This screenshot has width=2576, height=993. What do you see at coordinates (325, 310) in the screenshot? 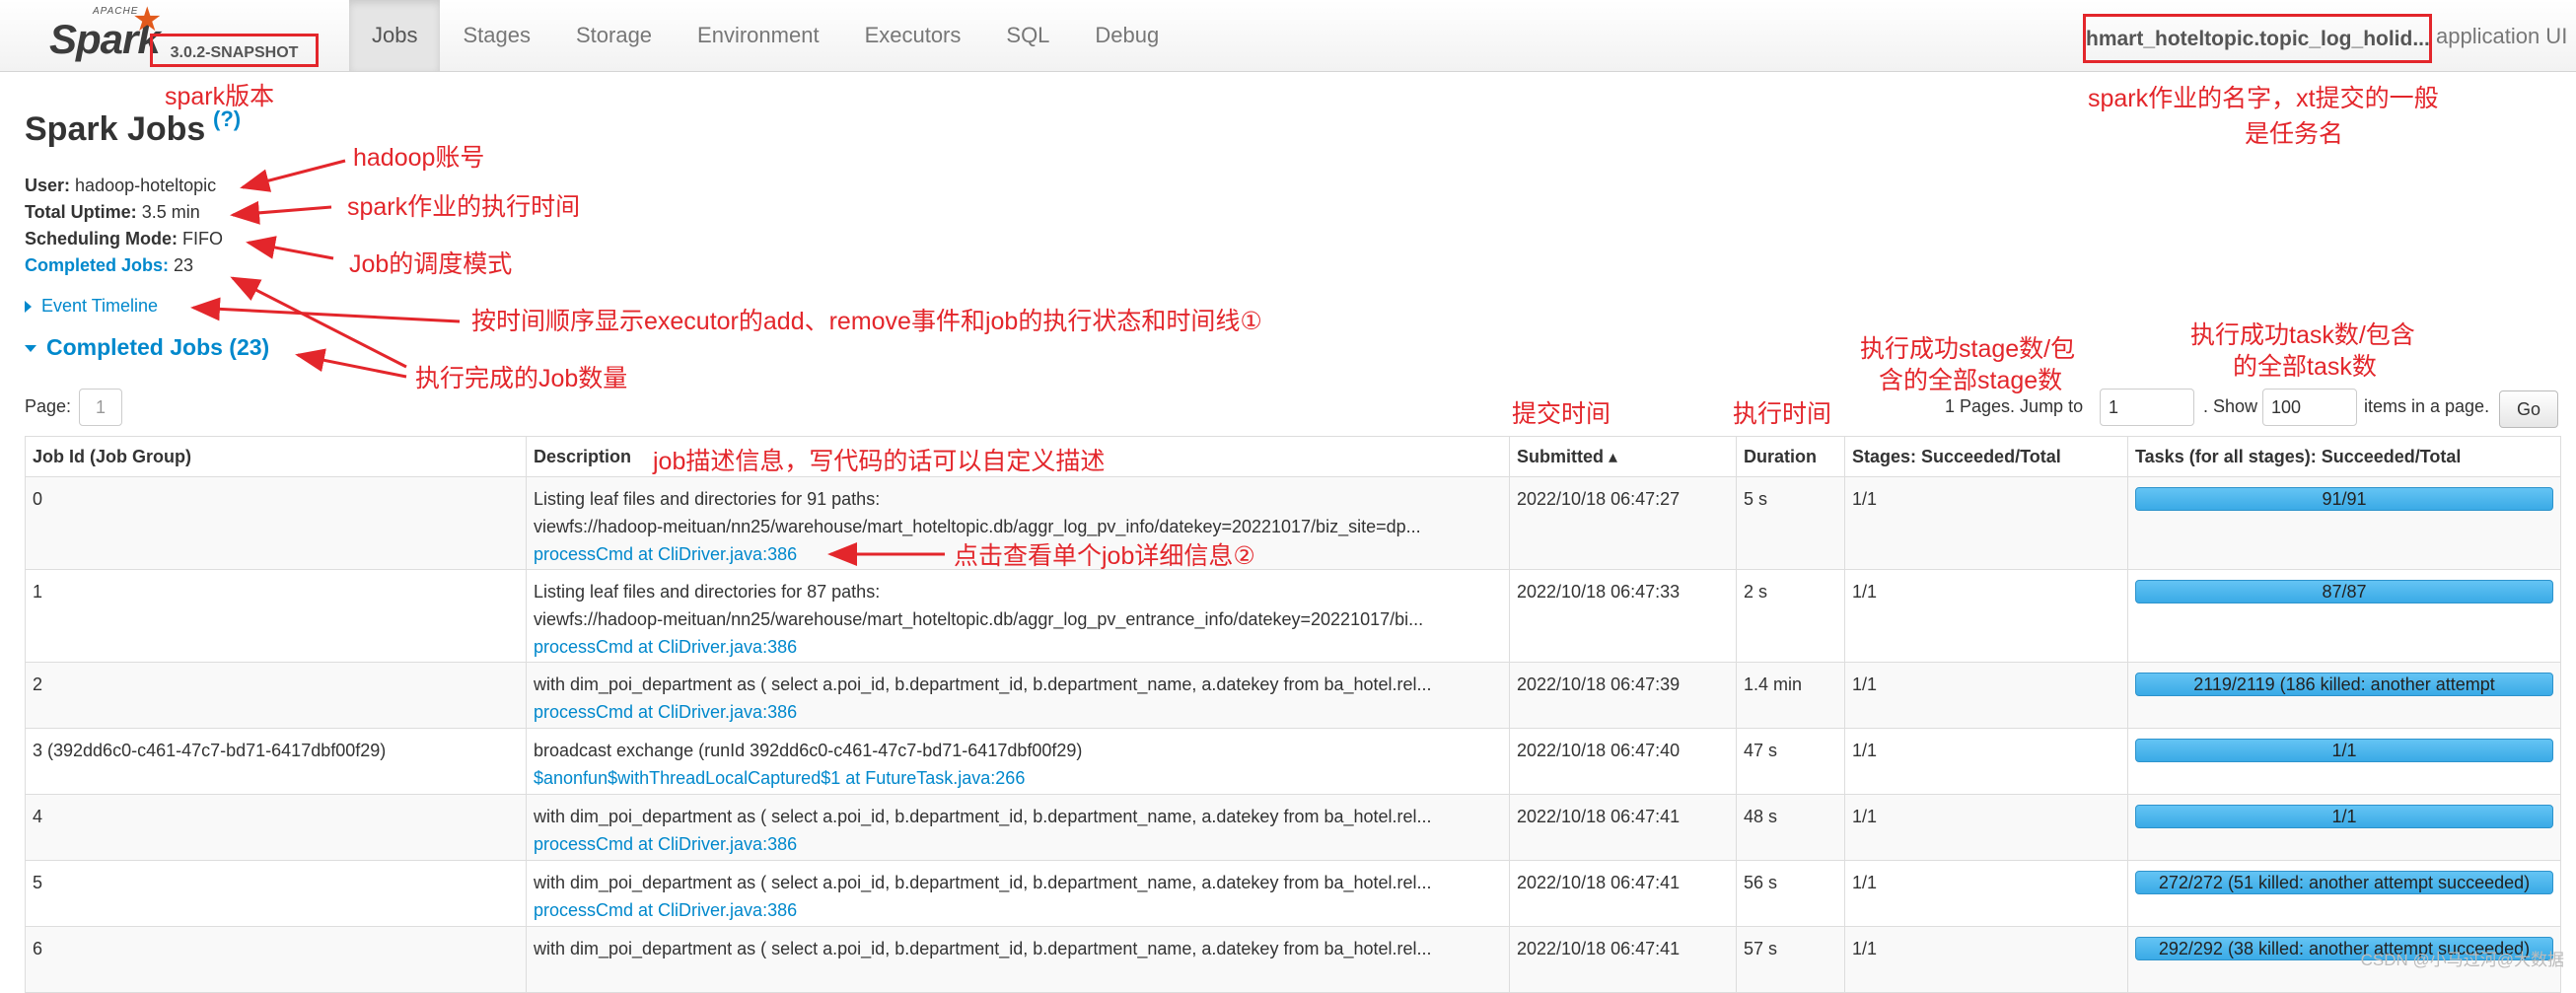
I see `arrow-timeline` at bounding box center [325, 310].